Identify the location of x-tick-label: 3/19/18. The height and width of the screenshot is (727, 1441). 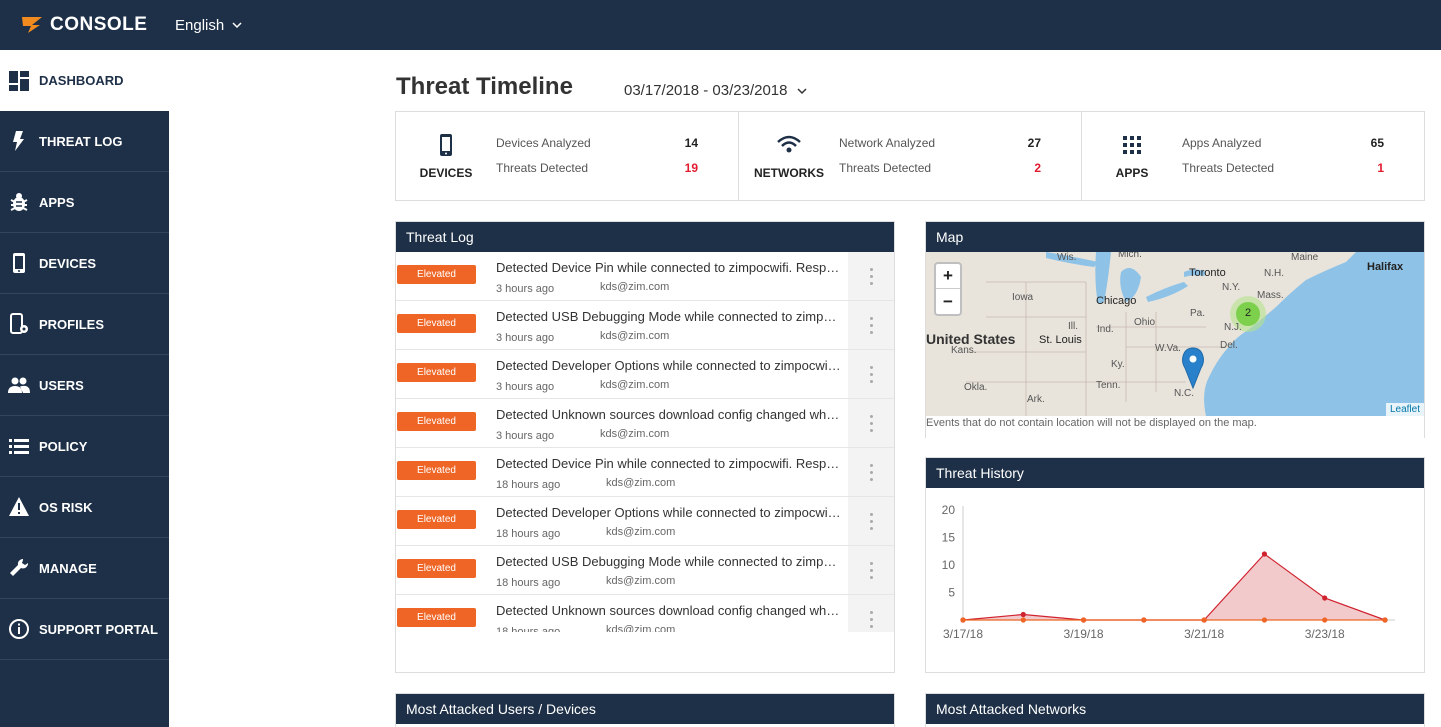
(1084, 634).